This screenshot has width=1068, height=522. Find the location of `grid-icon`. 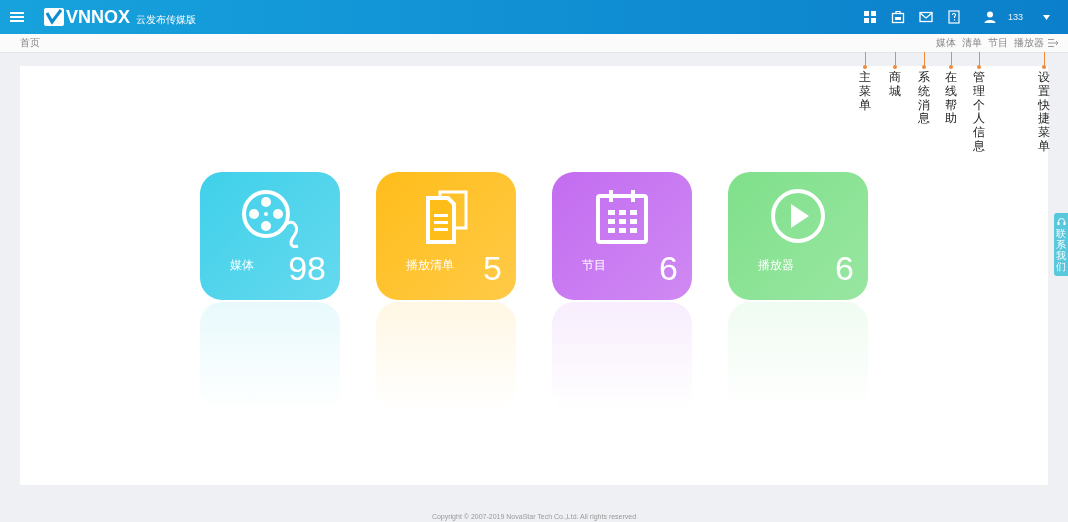

grid-icon is located at coordinates (869, 17).